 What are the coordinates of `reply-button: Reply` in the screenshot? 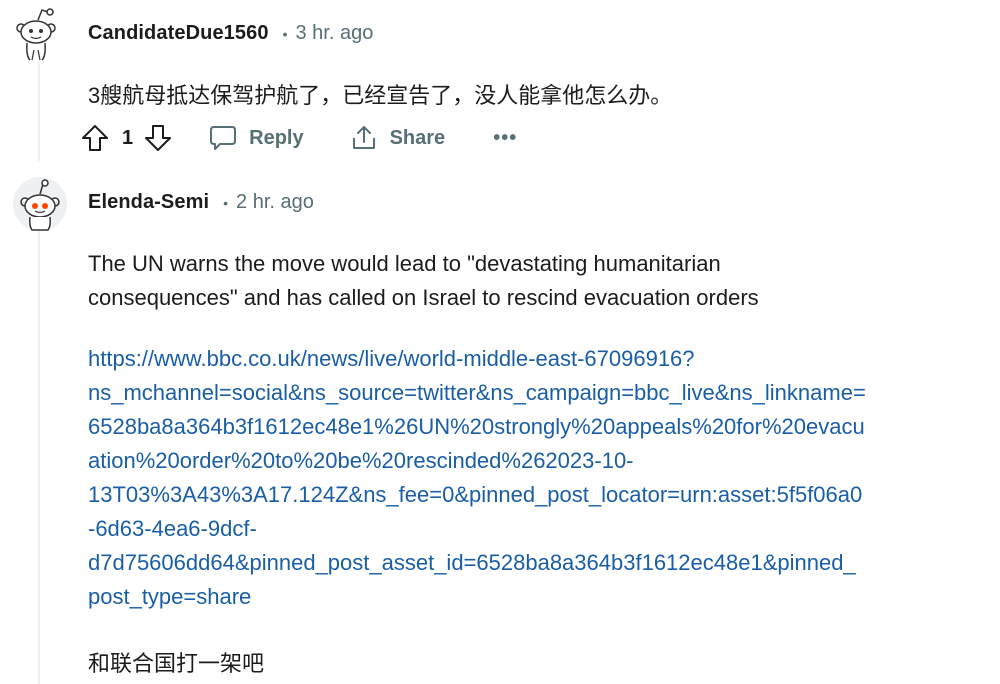 It's located at (256, 138).